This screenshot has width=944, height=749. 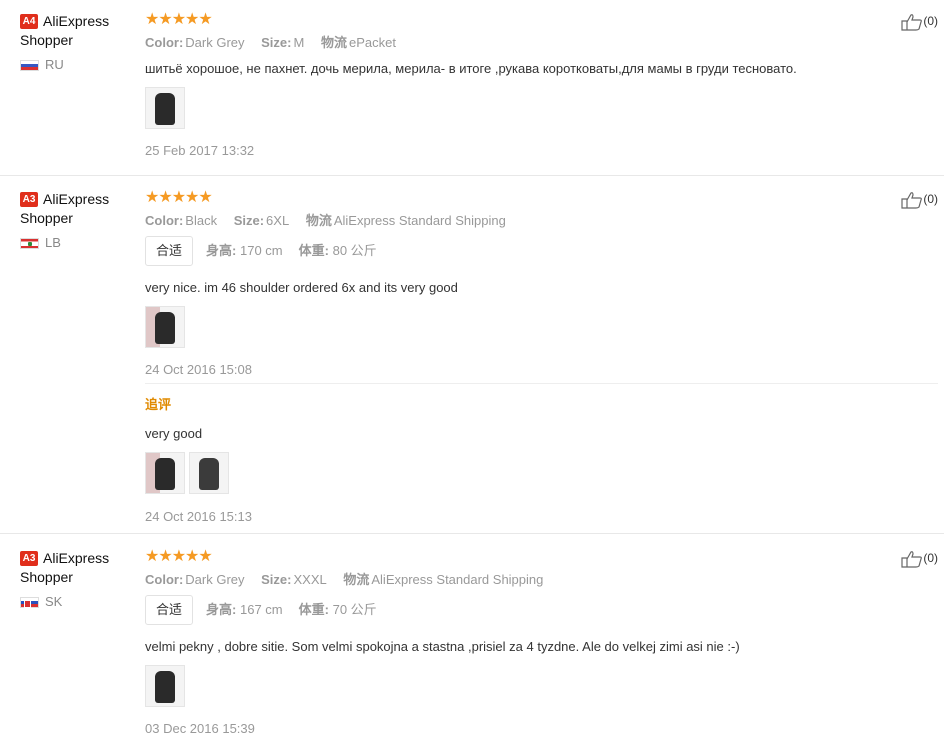 What do you see at coordinates (174, 433) in the screenshot?
I see `followup-text: very good` at bounding box center [174, 433].